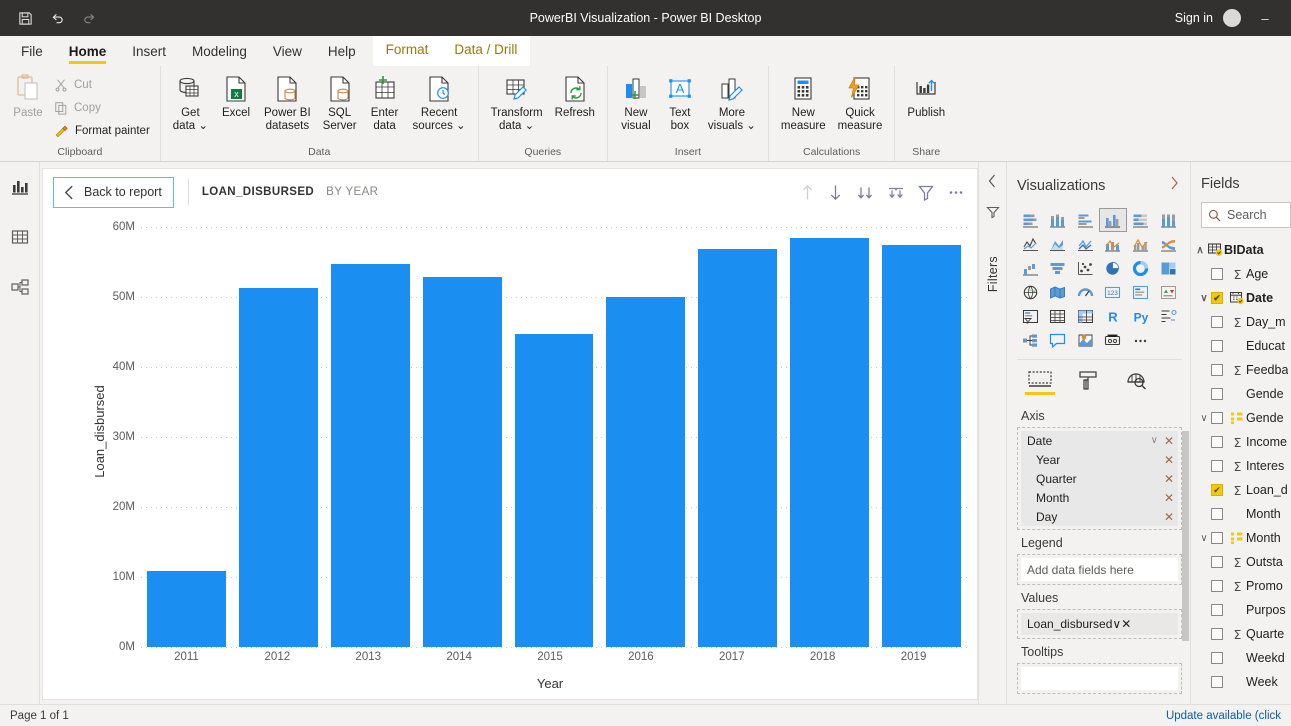  What do you see at coordinates (1241, 562) in the screenshot?
I see `field-row: Σ Outsta` at bounding box center [1241, 562].